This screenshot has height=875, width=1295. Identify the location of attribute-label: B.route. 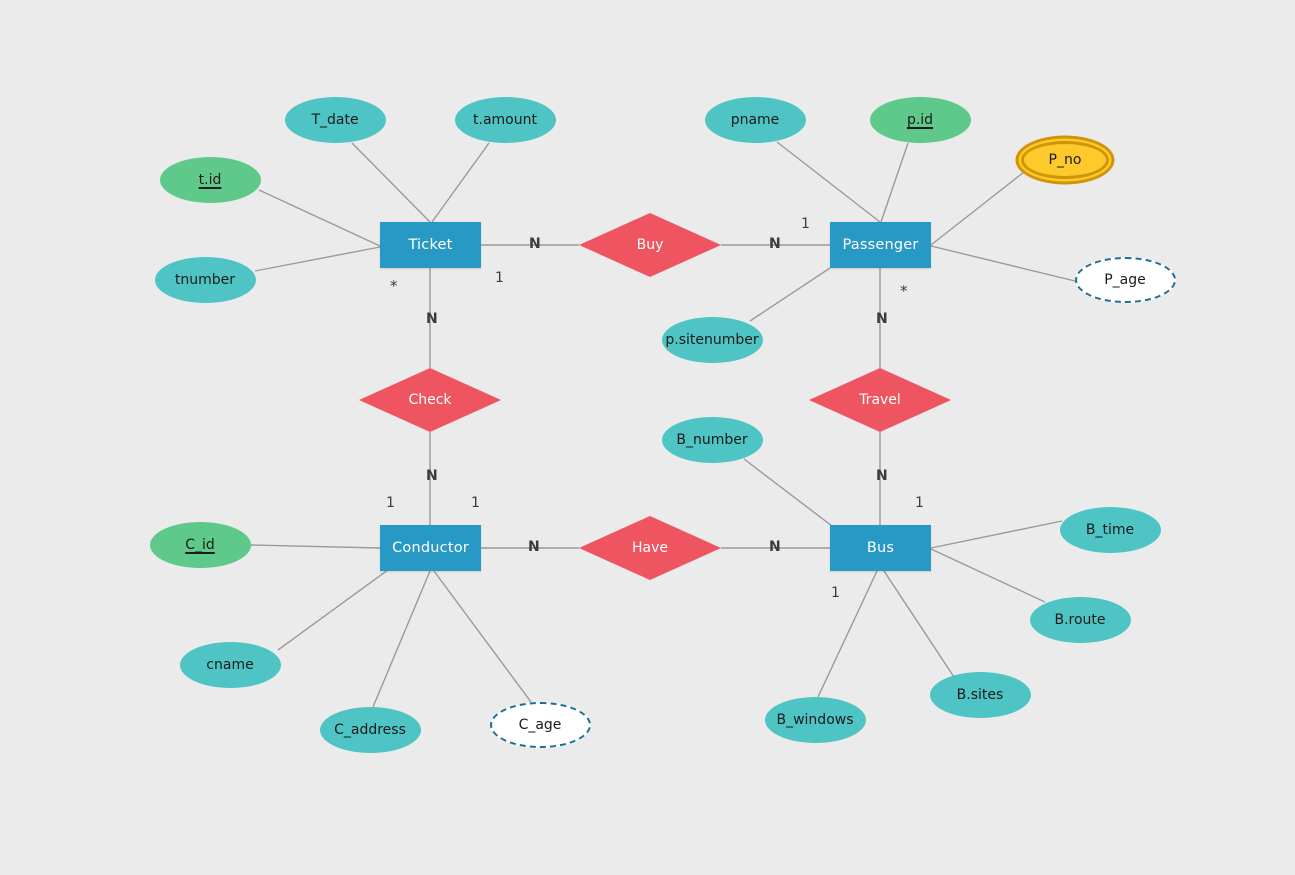
(1080, 620).